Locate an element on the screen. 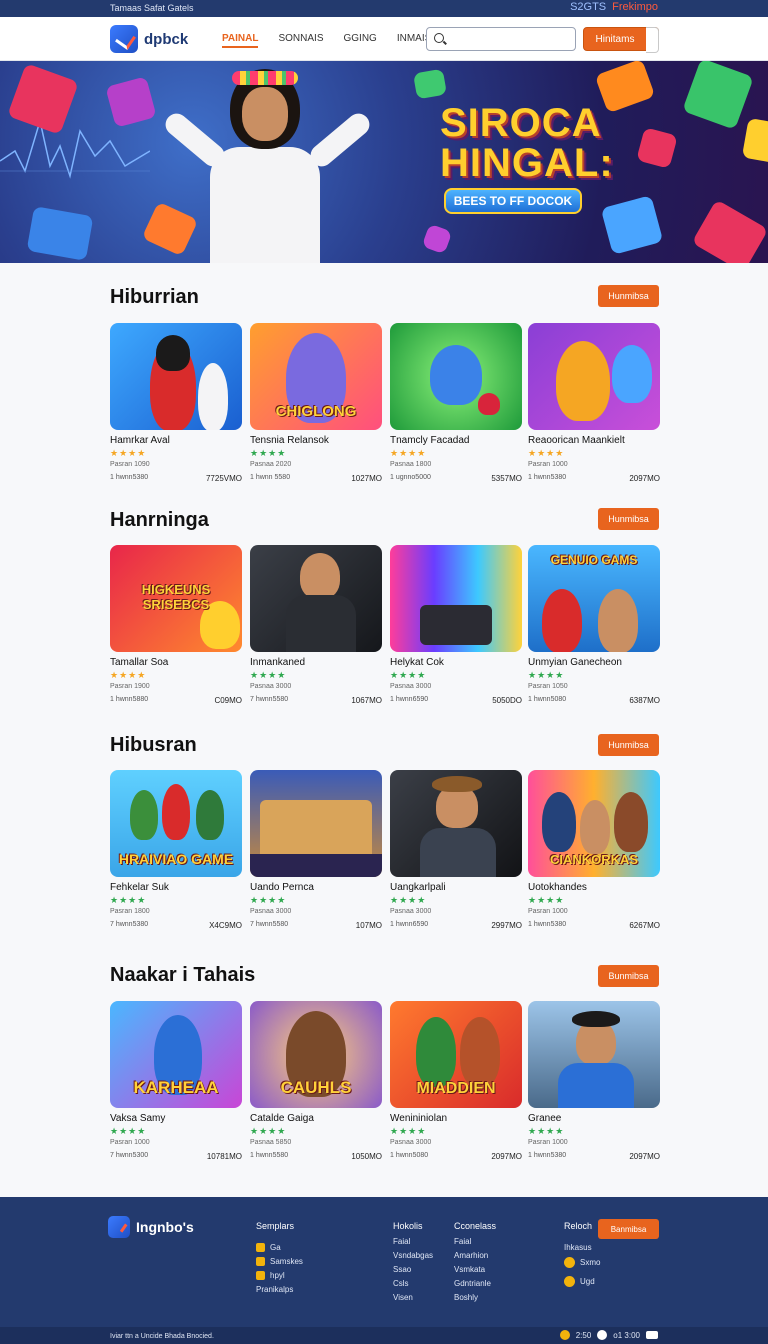 The image size is (768, 1344). nav-menu: PAINAL SONNAIS GGING INMAIS is located at coordinates (326, 40).